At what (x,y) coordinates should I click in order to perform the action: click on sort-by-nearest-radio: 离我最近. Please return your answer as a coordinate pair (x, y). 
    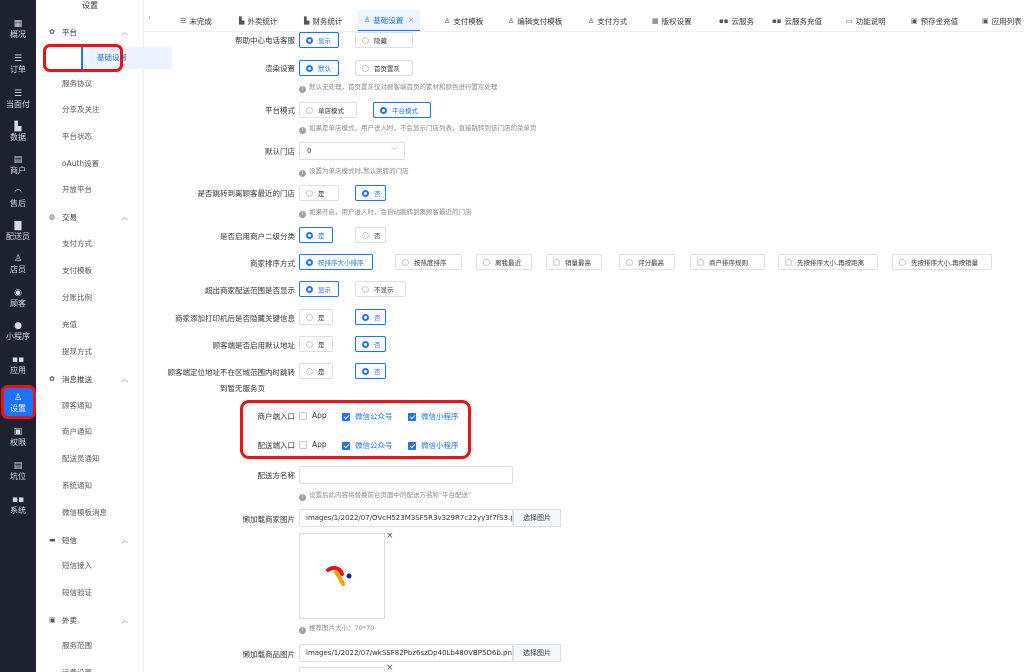
    Looking at the image, I should click on (504, 262).